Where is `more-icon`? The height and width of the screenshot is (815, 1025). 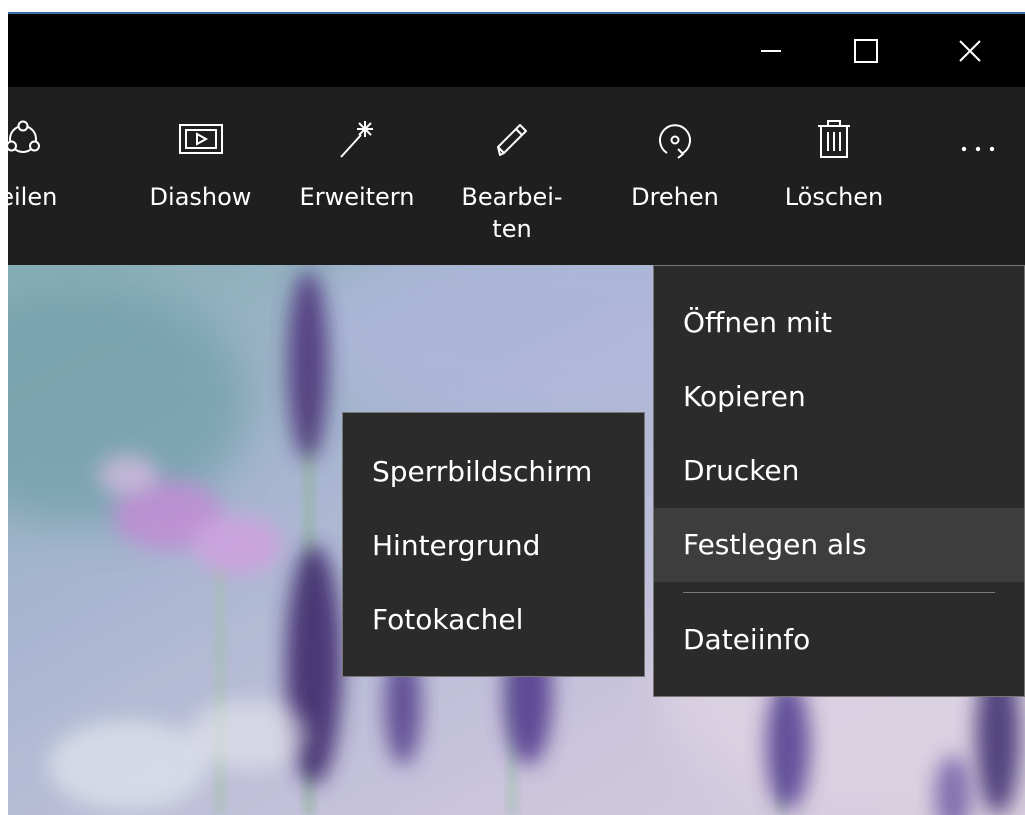 more-icon is located at coordinates (978, 149).